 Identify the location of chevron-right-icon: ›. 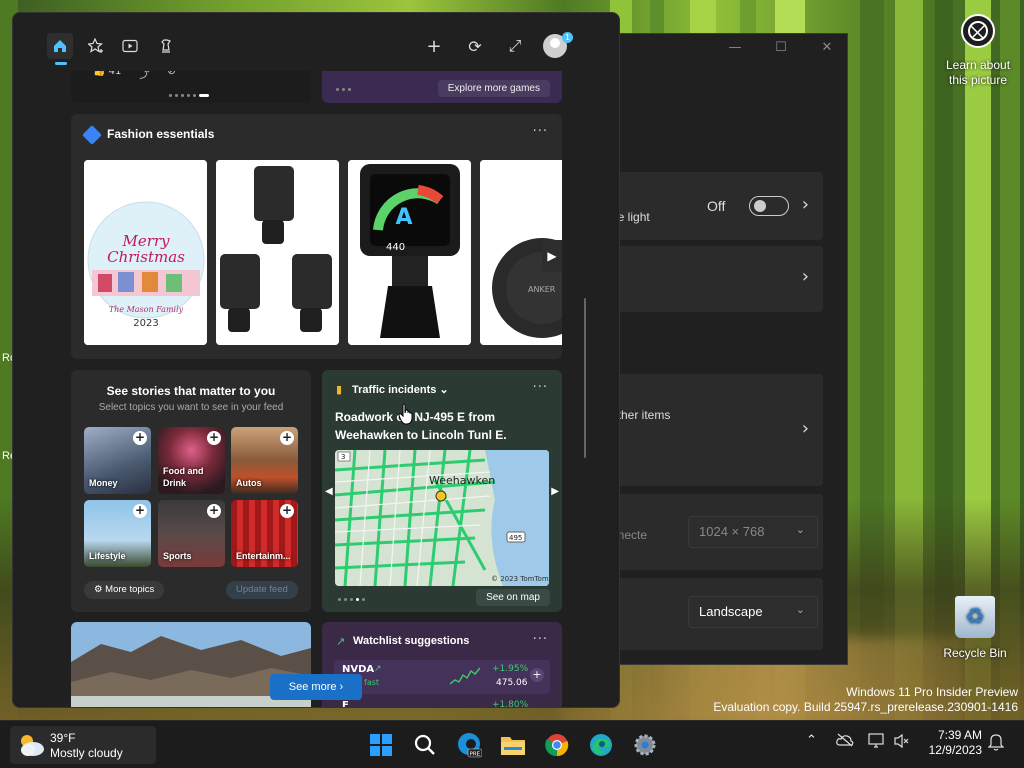
(805, 428).